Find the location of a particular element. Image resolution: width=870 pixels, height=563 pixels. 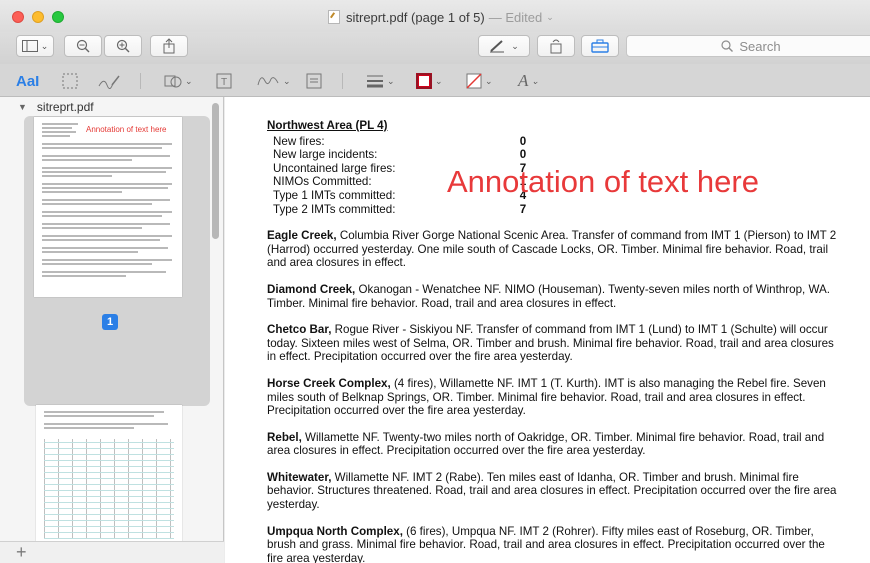

stat-label: New large incidents: is located at coordinates (325, 155).